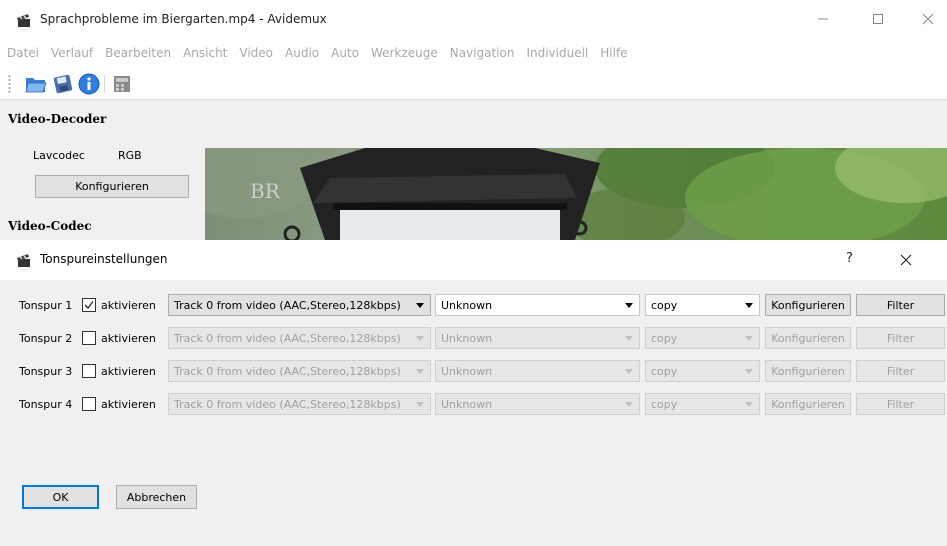 The width and height of the screenshot is (947, 546). I want to click on maximize-button, so click(878, 19).